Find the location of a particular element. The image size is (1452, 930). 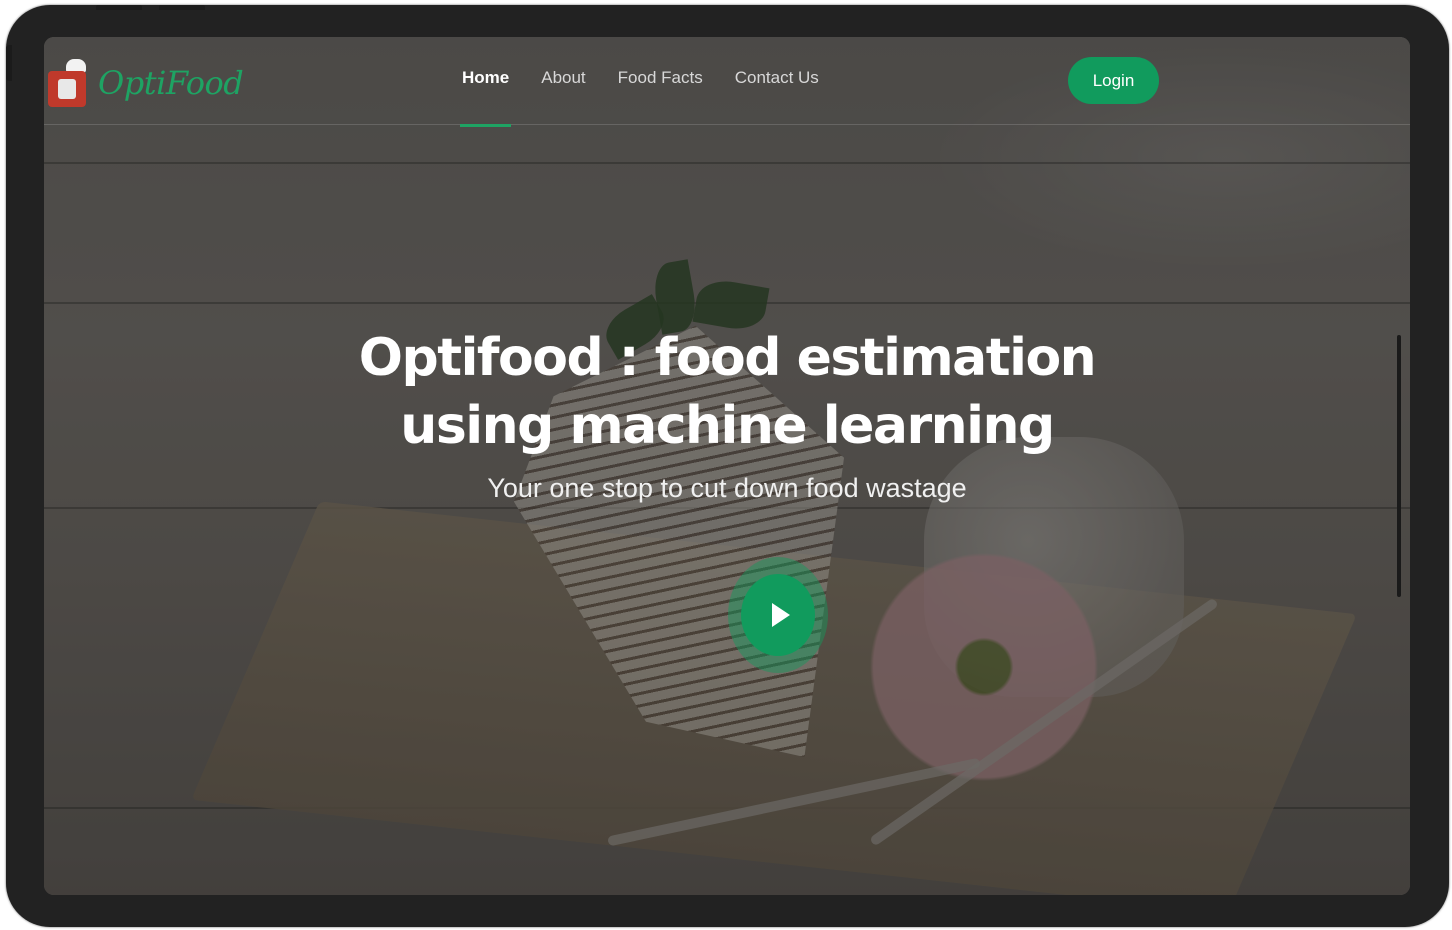

play-video-button is located at coordinates (778, 615).